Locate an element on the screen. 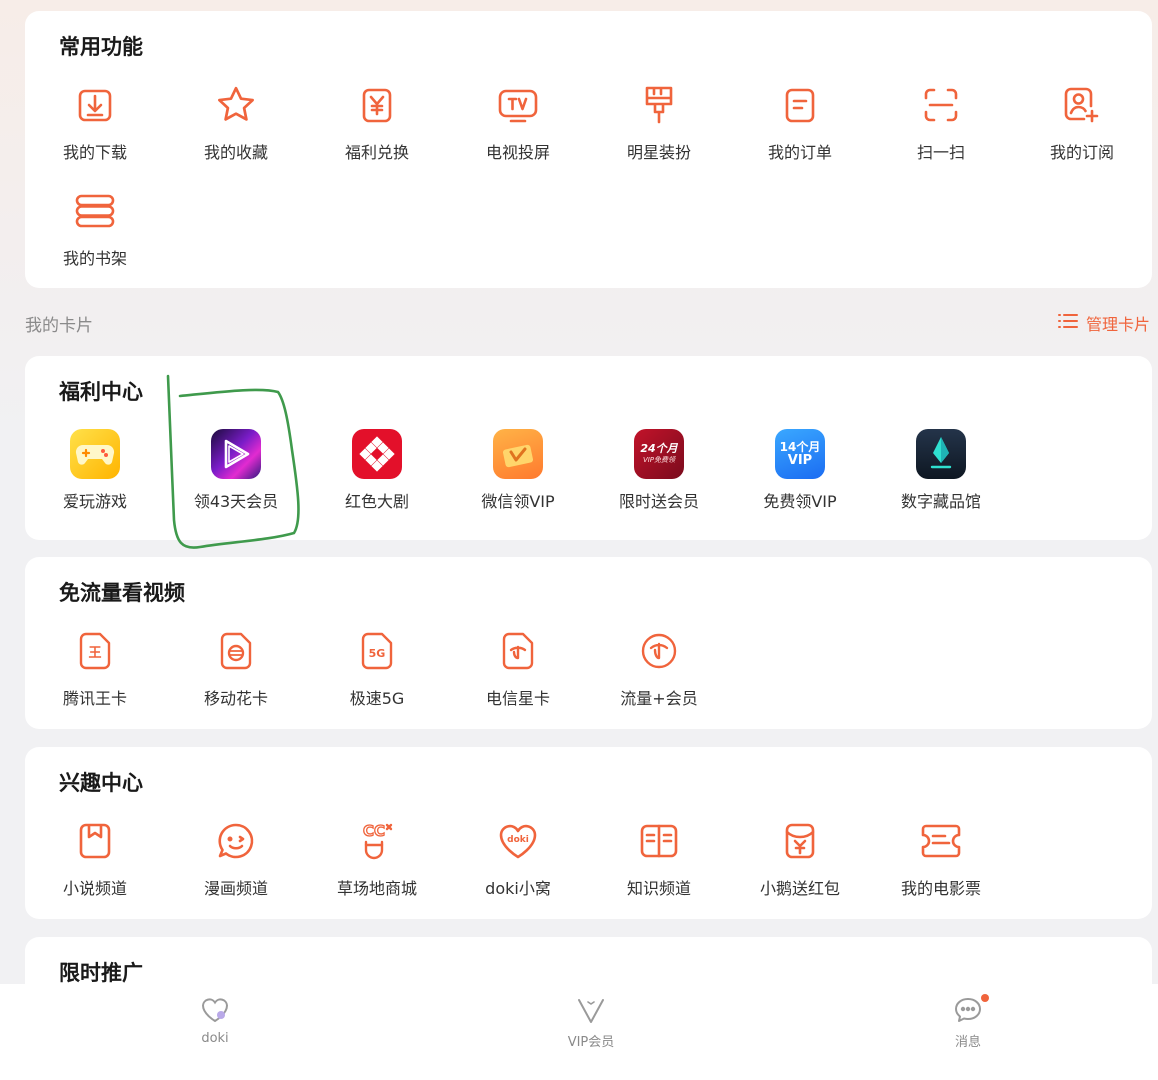  item-label: 小鹅送红包 is located at coordinates (799, 888).